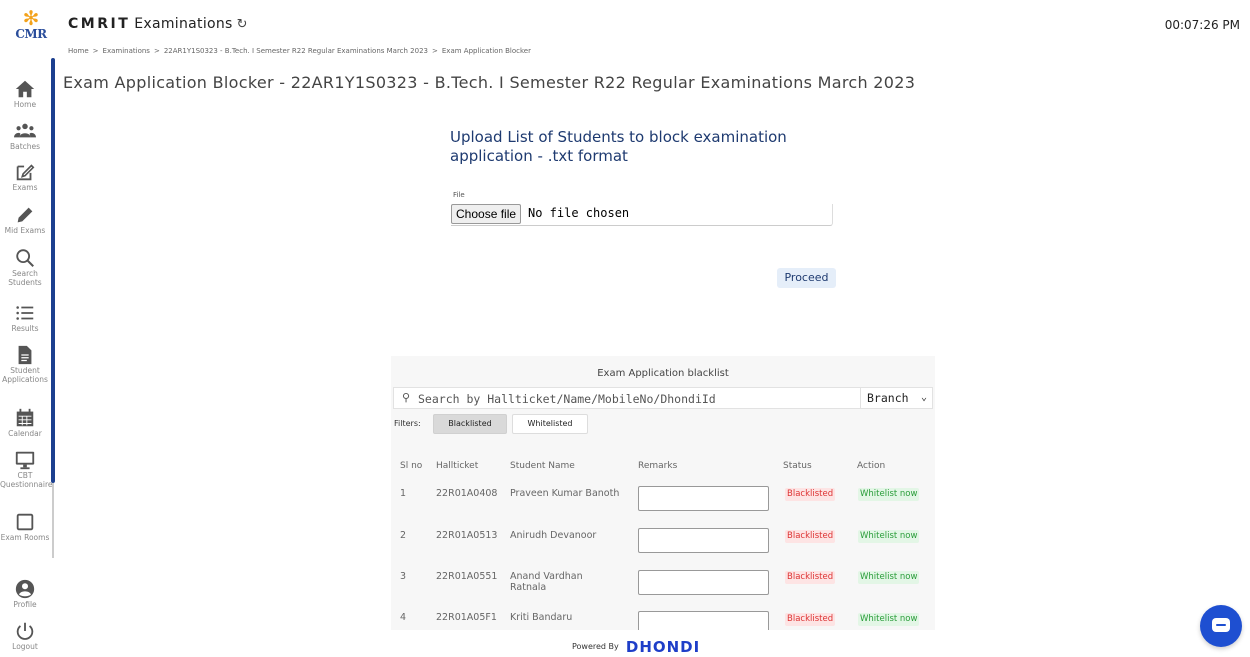 This screenshot has height=657, width=1250. Describe the element at coordinates (25, 89) in the screenshot. I see `home-icon` at that location.